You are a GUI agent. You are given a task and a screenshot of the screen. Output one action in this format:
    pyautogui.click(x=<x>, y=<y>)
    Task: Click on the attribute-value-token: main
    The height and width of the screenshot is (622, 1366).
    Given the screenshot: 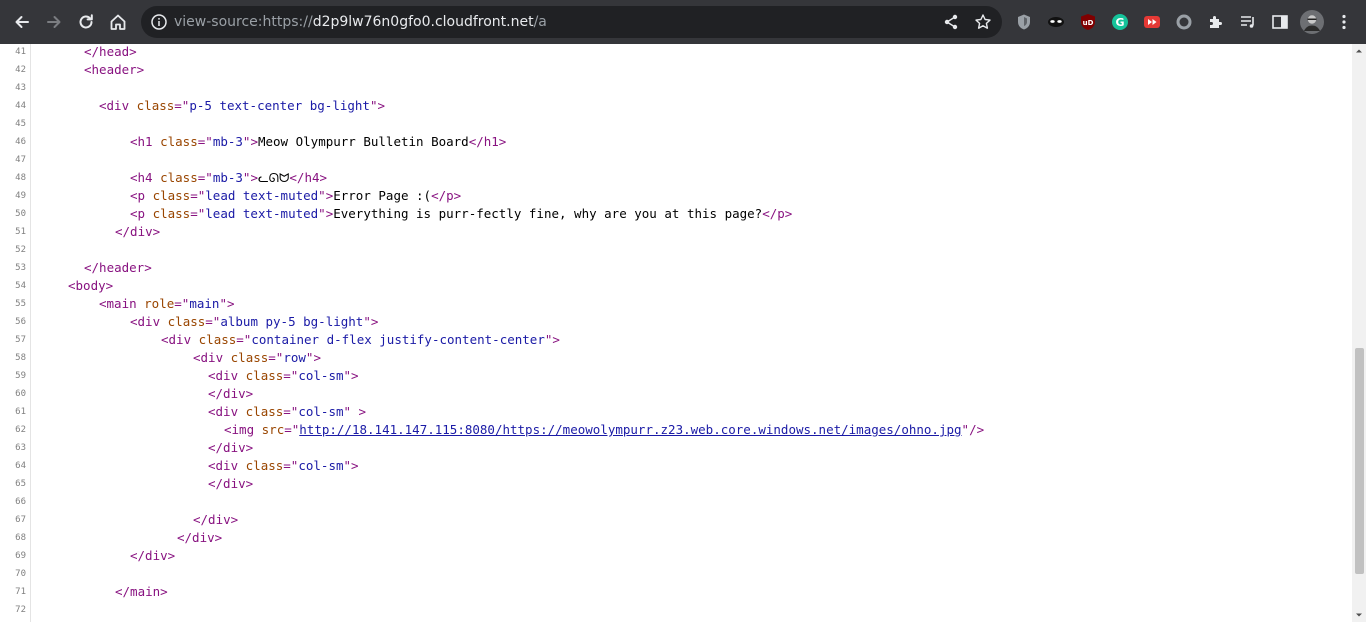 What is the action you would take?
    pyautogui.click(x=204, y=303)
    